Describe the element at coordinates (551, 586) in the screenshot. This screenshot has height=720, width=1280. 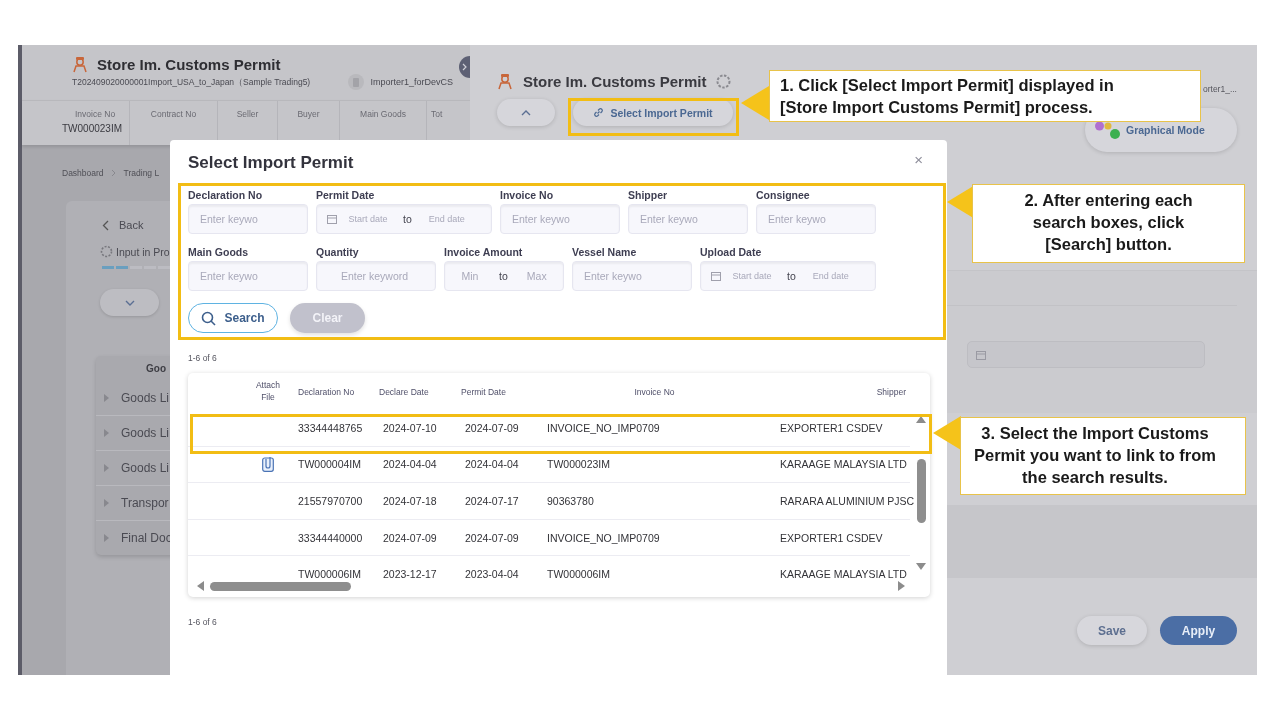
I see `horizontal-scrollbar` at that location.